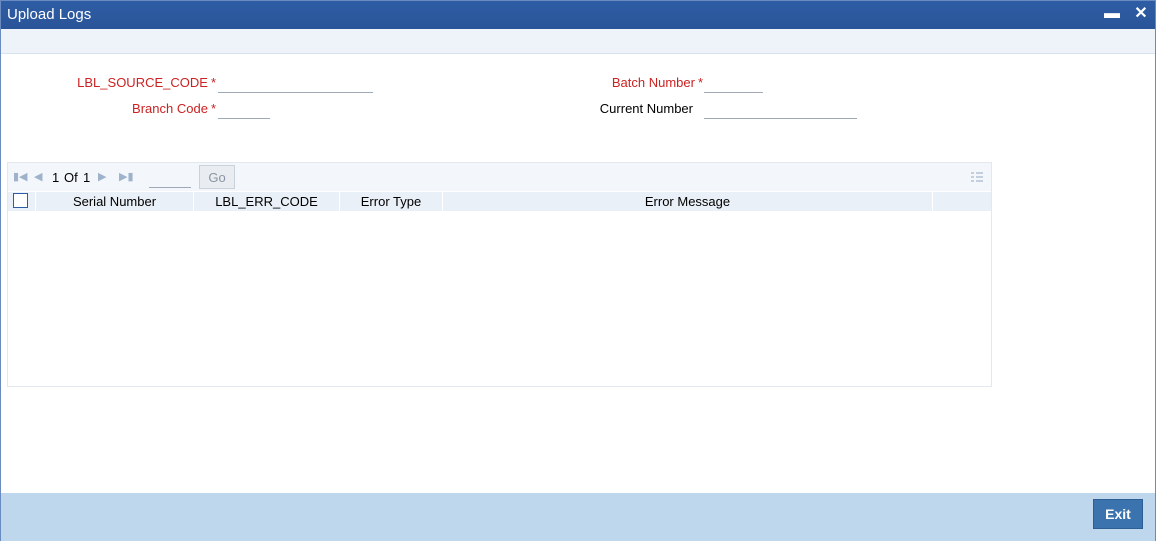  Describe the element at coordinates (578, 15) in the screenshot. I see `title-bar: Upload Logs ▬ ✕` at that location.